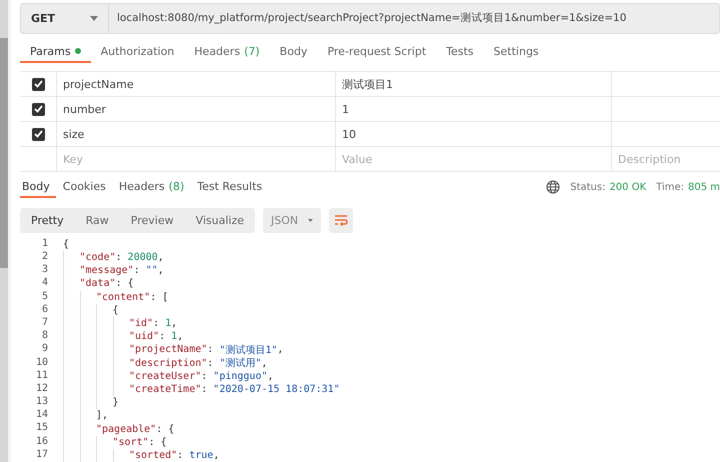 This screenshot has width=720, height=462. Describe the element at coordinates (367, 84) in the screenshot. I see `param-value: 测试项目1` at that location.